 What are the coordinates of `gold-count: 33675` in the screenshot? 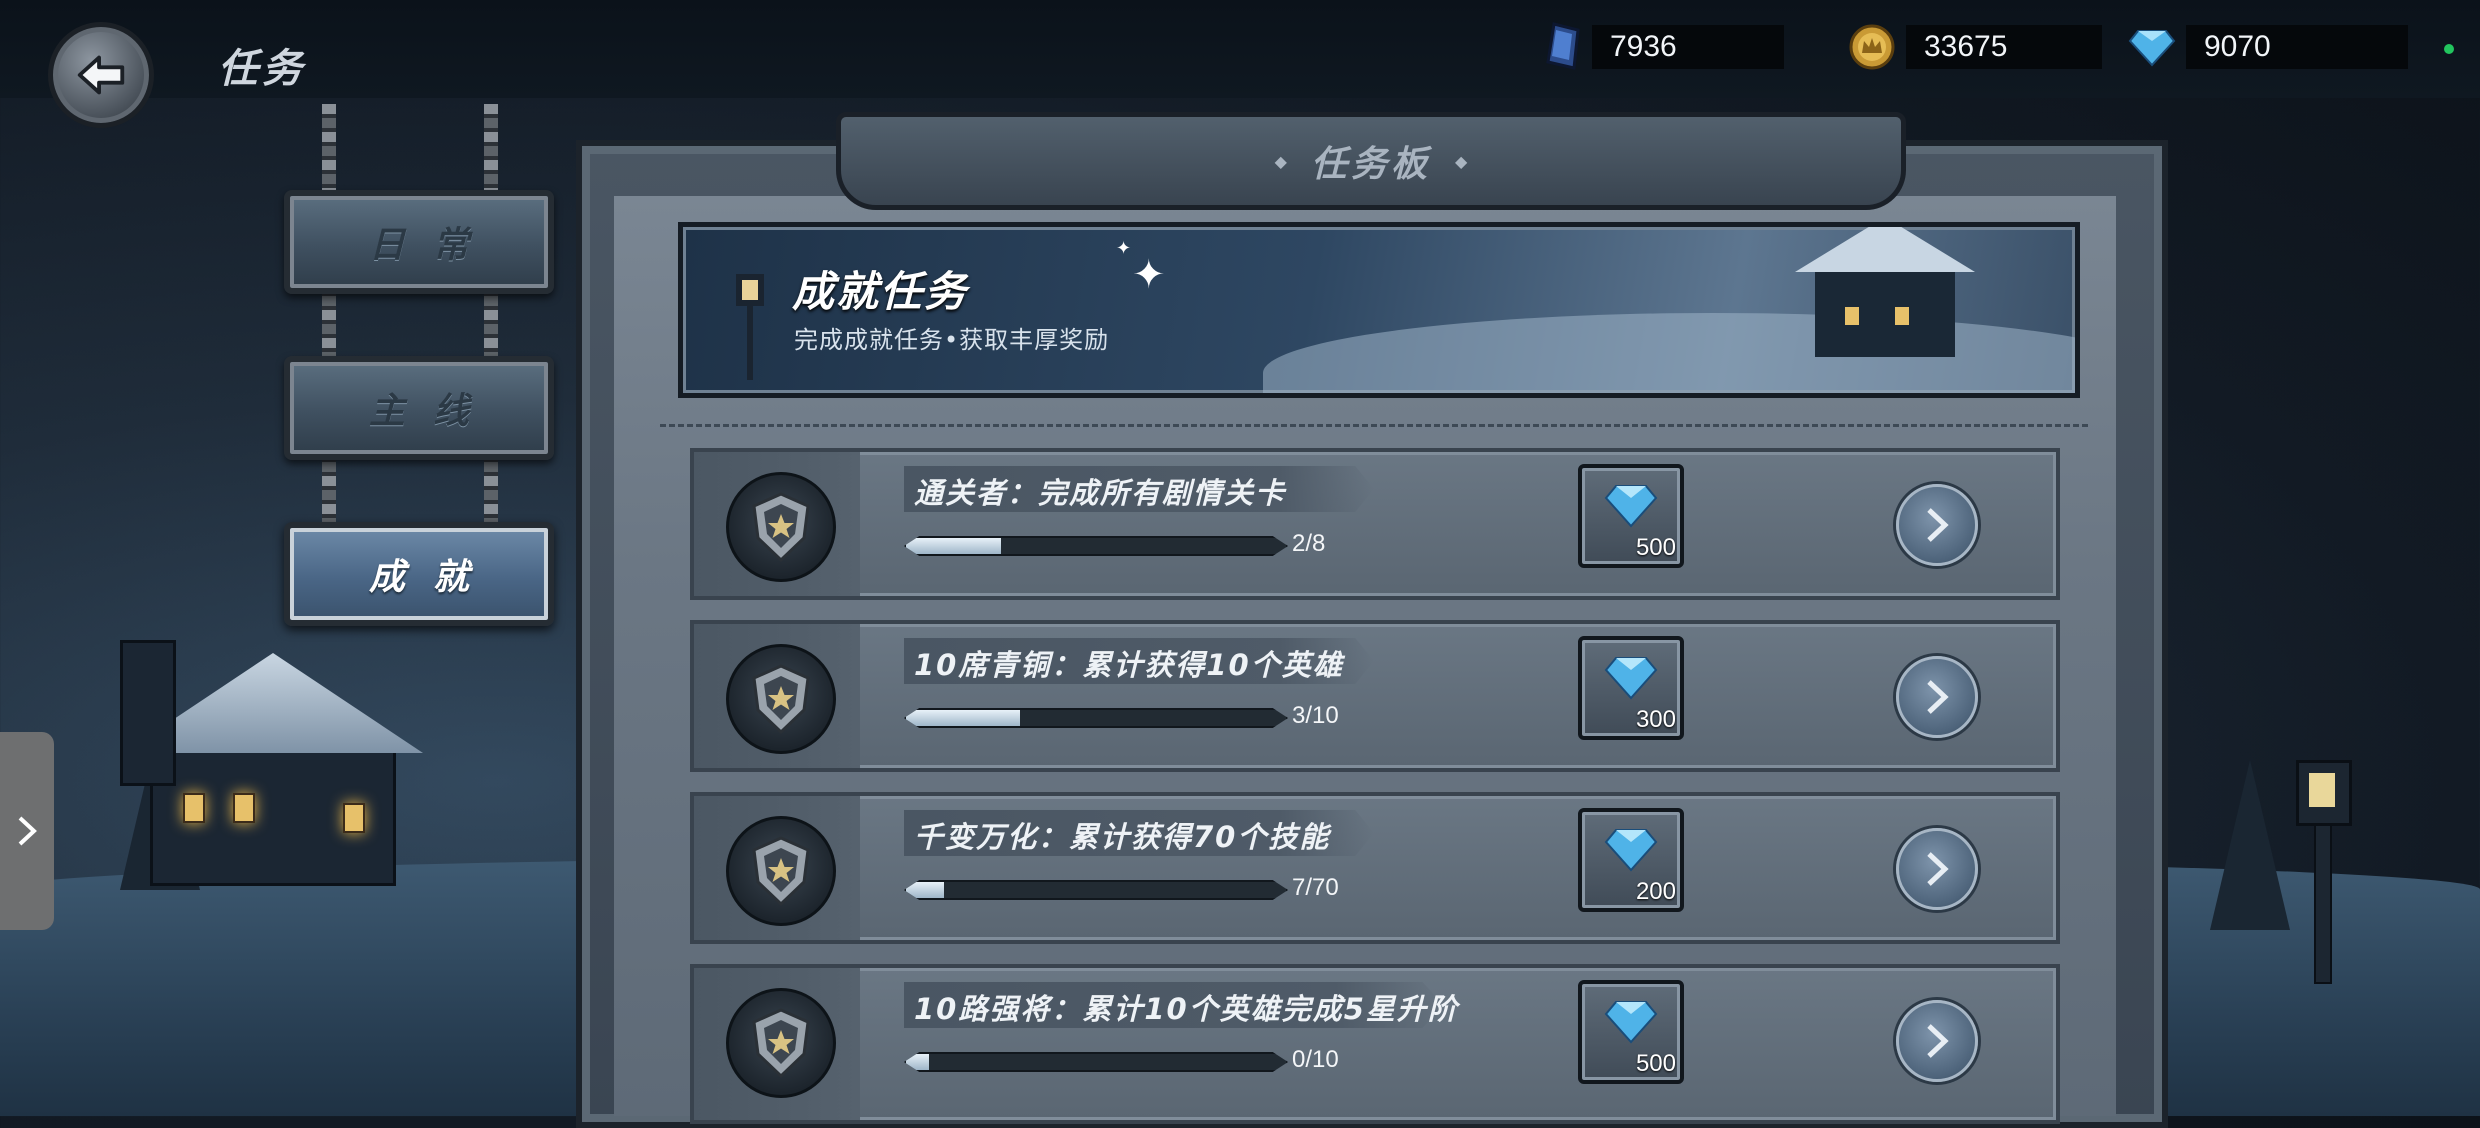 It's located at (2004, 47).